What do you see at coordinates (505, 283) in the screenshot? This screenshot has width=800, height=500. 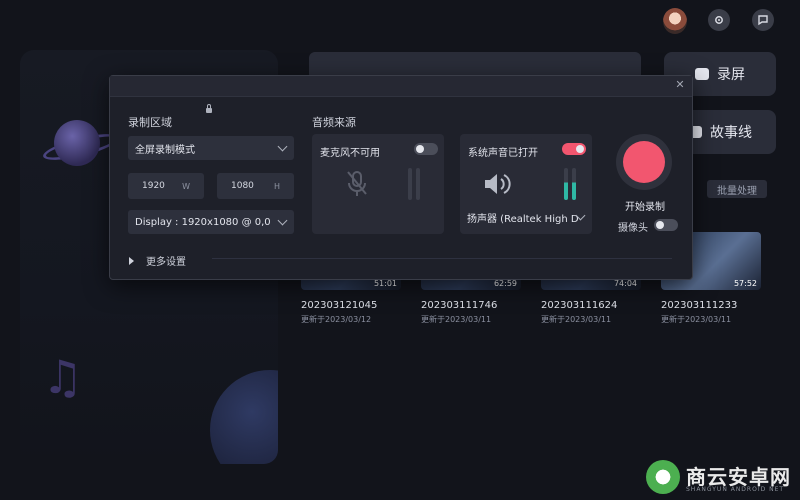 I see `recording-duration: 62:59` at bounding box center [505, 283].